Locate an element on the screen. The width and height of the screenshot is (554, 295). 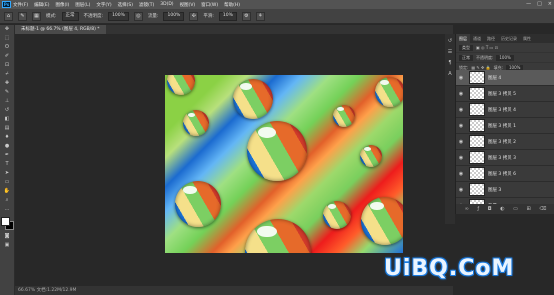
layer-row: ◉ 图层 3 拷贝 6 is located at coordinates (505, 174).